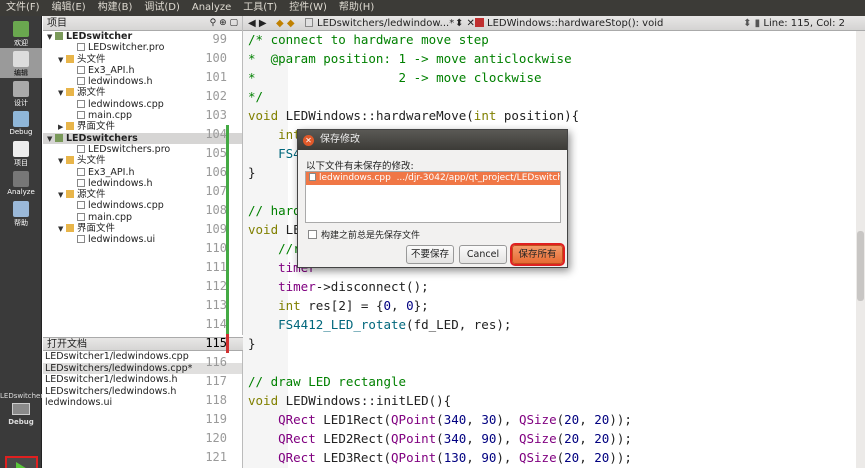 The width and height of the screenshot is (865, 468). I want to click on filter-icon: ⚲ ⊕ ▢, so click(224, 23).